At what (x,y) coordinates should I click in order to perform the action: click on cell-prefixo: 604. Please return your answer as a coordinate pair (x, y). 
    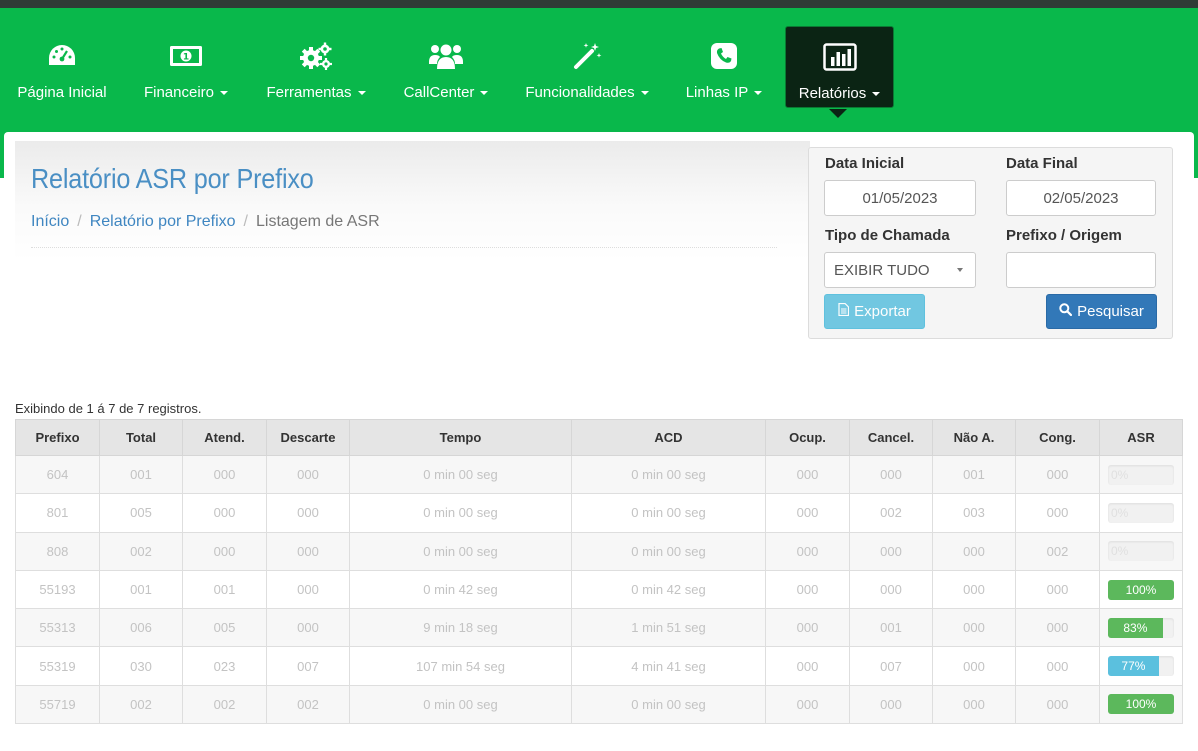
    Looking at the image, I should click on (57, 474).